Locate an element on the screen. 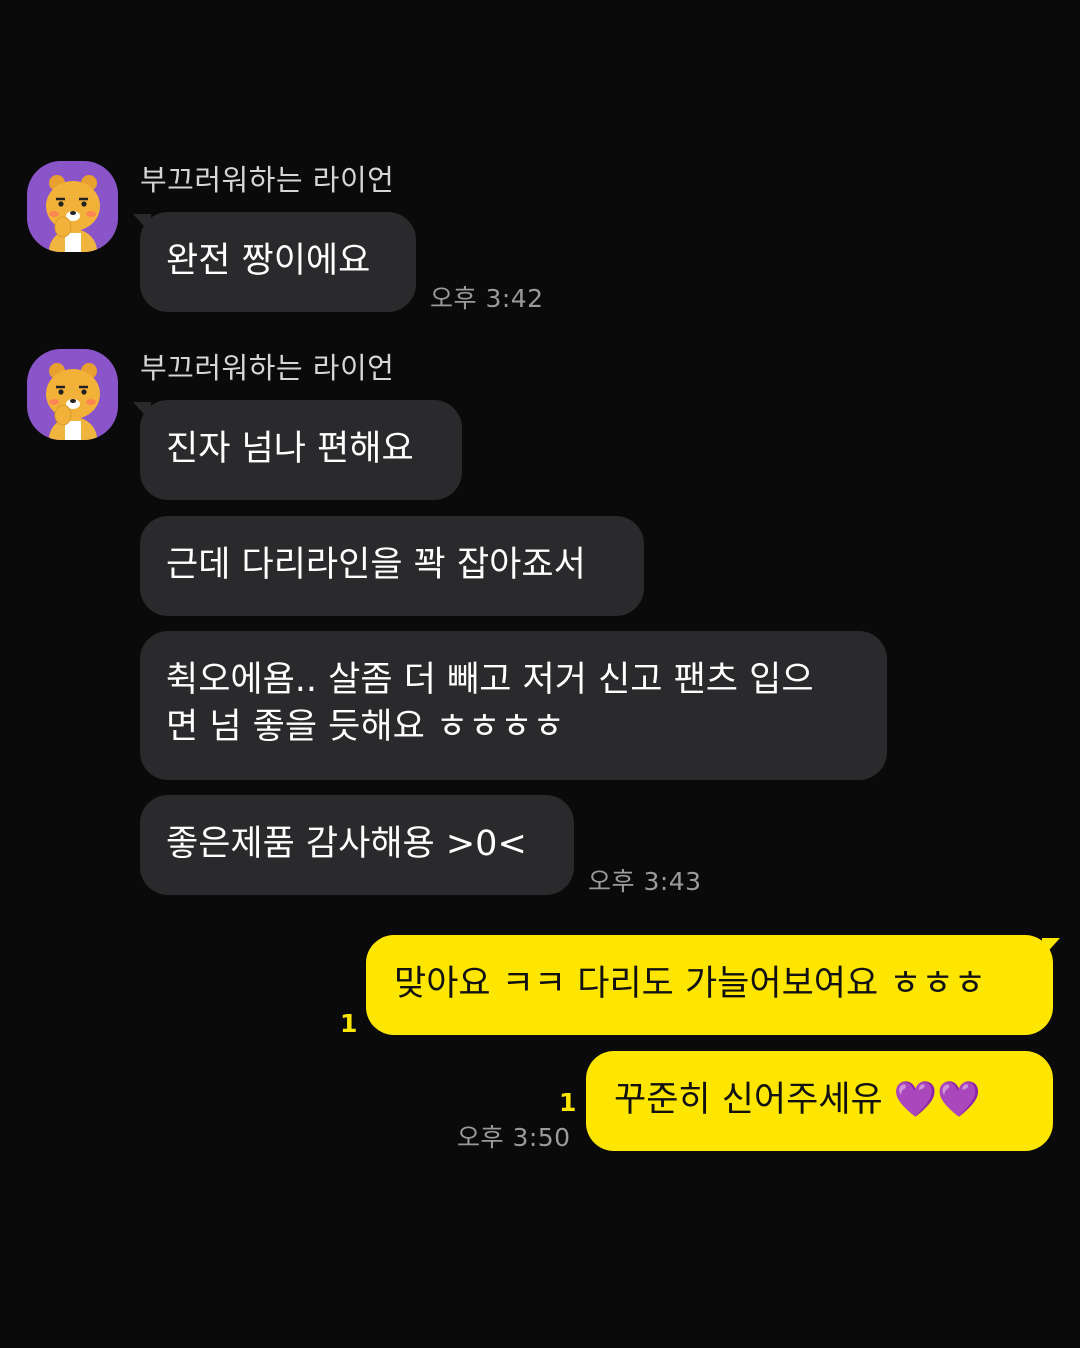 The height and width of the screenshot is (1348, 1080). message-time: 오후 3:43 is located at coordinates (645, 881).